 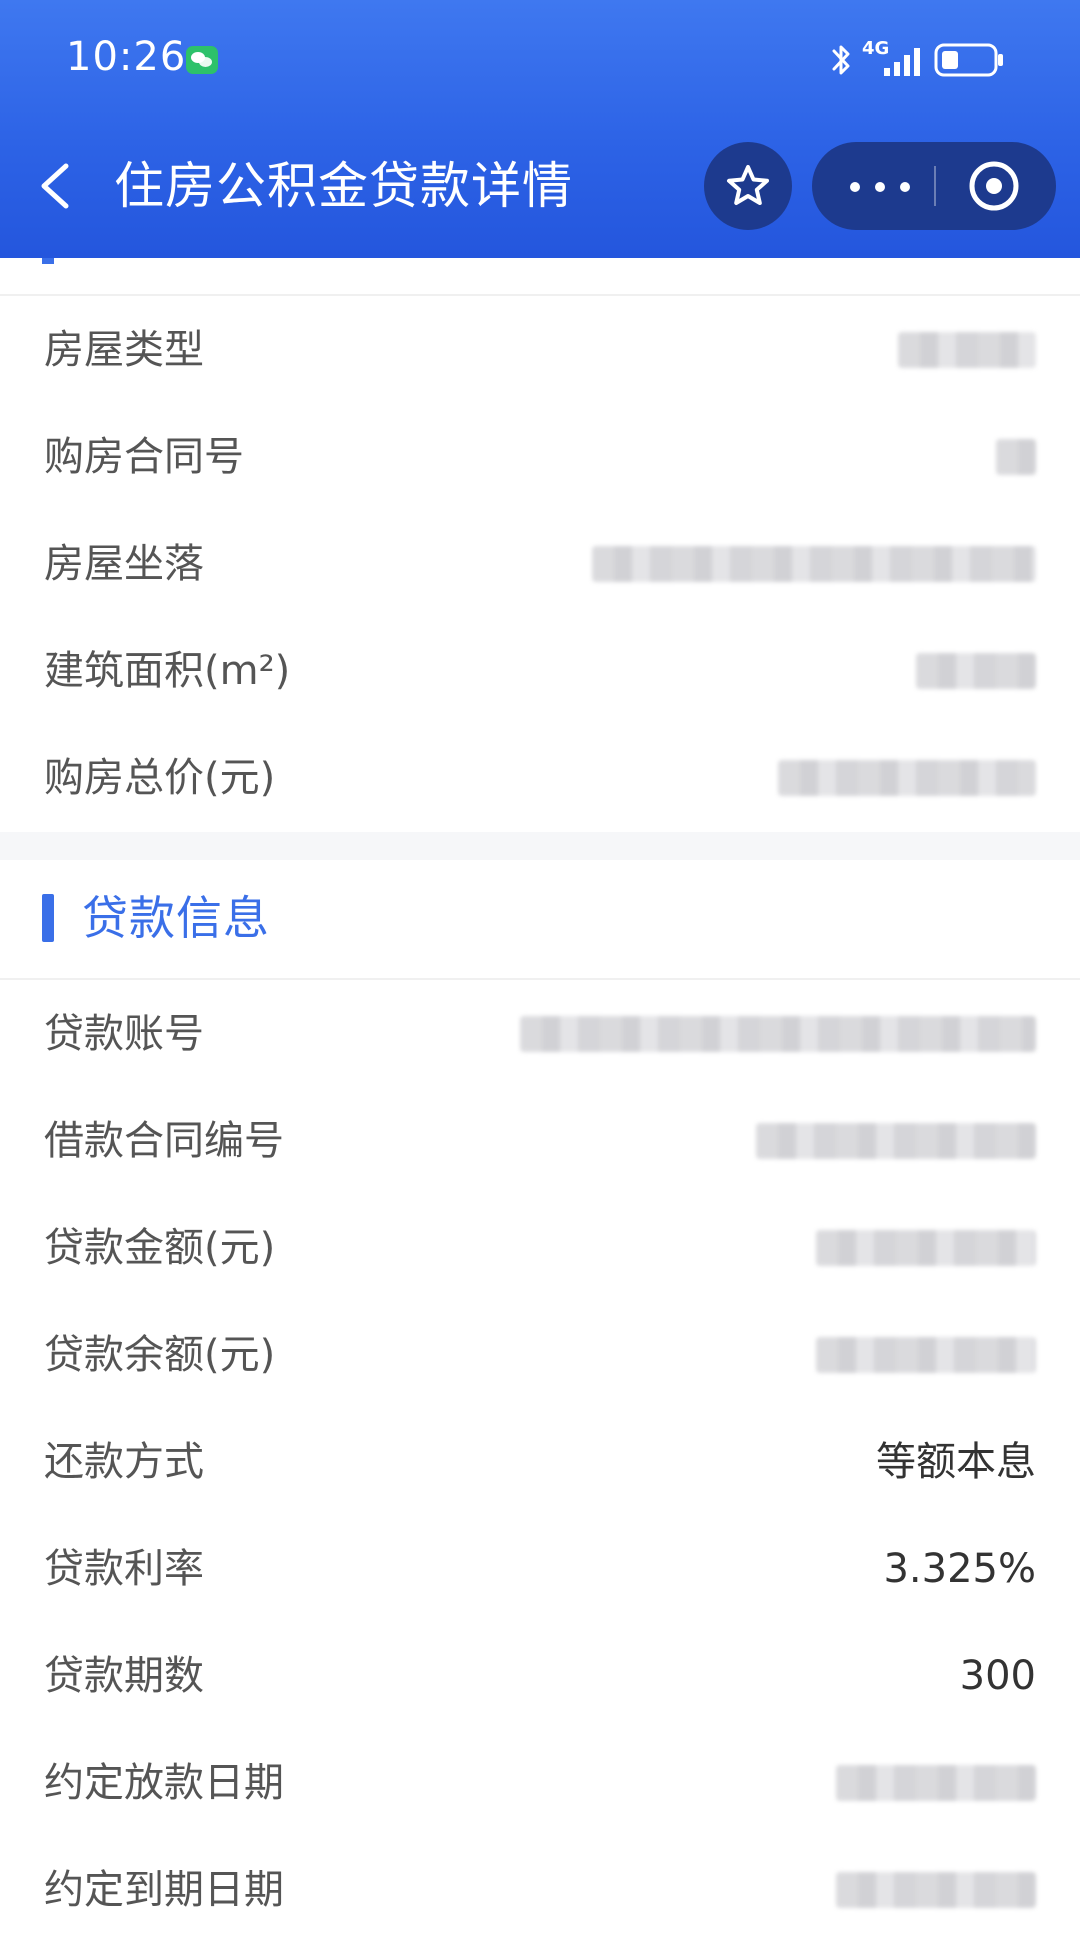 I want to click on loan-account-row: 贷款账号, so click(x=540, y=1033).